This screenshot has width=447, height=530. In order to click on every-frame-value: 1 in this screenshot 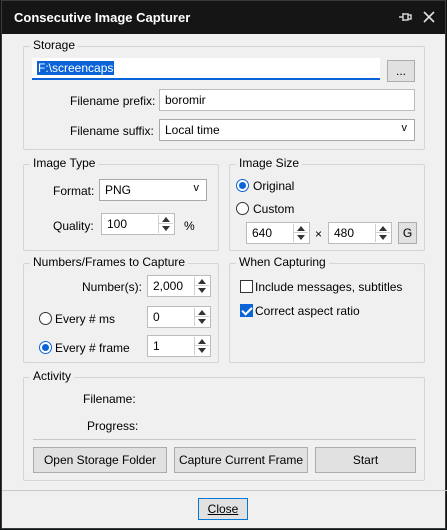, I will do `click(156, 346)`.